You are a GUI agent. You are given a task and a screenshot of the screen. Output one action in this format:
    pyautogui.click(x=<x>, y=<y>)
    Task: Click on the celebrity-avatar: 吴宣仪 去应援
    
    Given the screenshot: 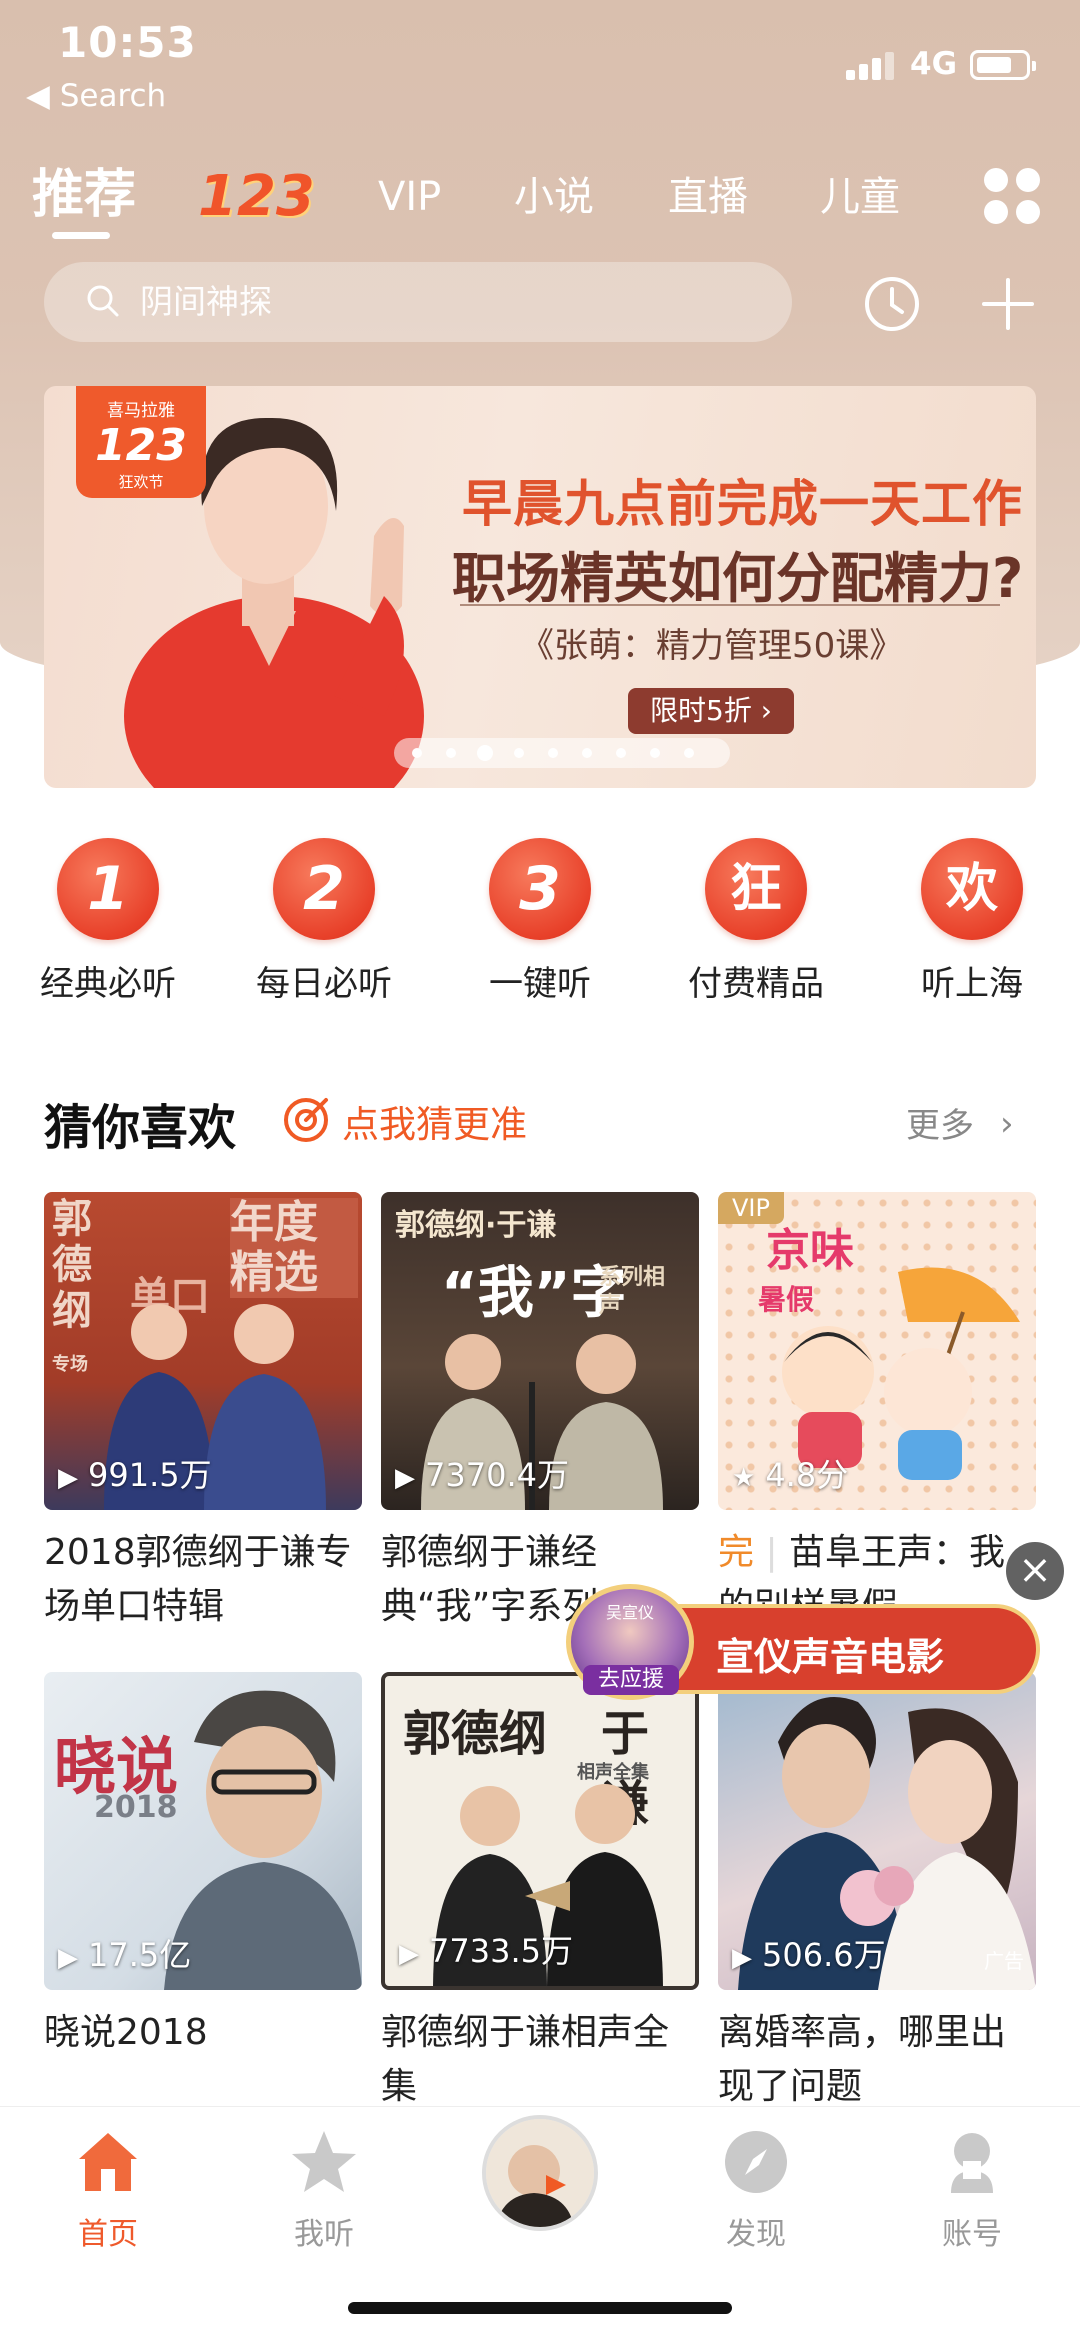 What is the action you would take?
    pyautogui.click(x=630, y=1642)
    